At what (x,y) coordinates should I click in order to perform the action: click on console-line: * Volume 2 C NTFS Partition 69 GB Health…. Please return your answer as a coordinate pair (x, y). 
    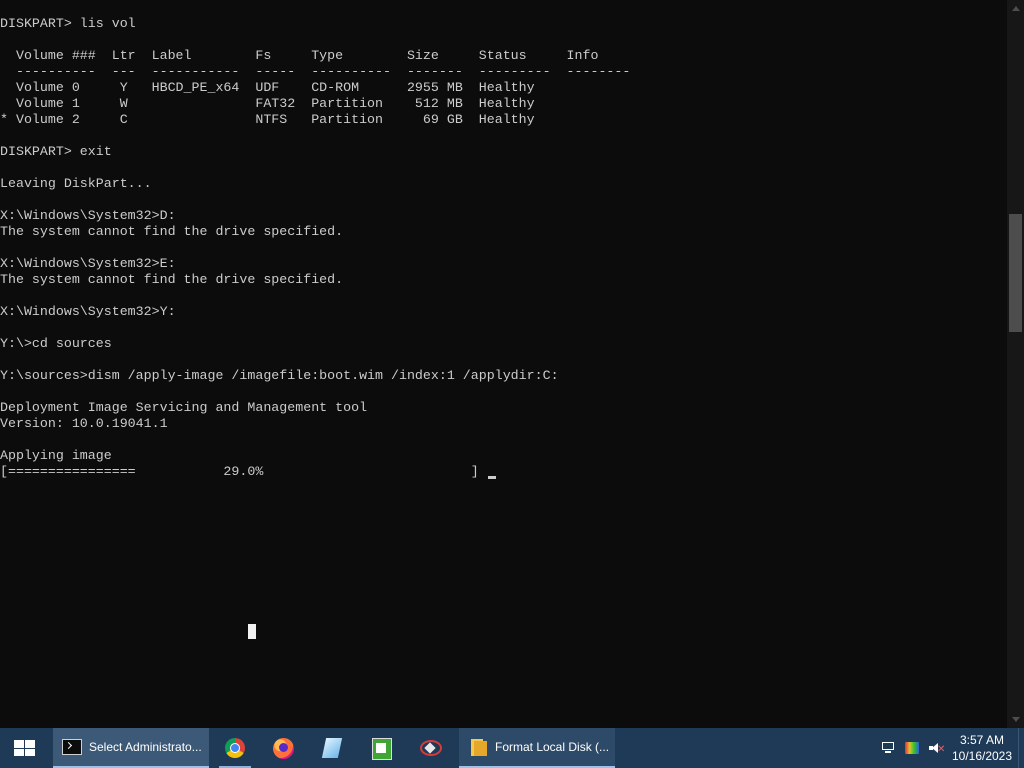
    Looking at the image, I should click on (267, 119).